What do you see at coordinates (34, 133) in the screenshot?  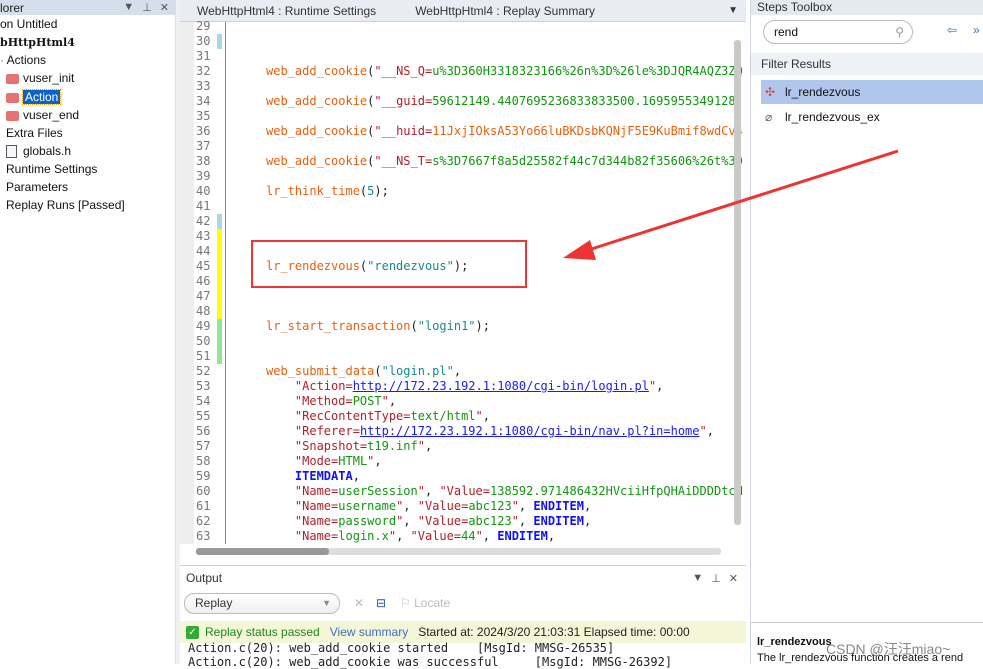 I see `tree-extra-files: Extra Files` at bounding box center [34, 133].